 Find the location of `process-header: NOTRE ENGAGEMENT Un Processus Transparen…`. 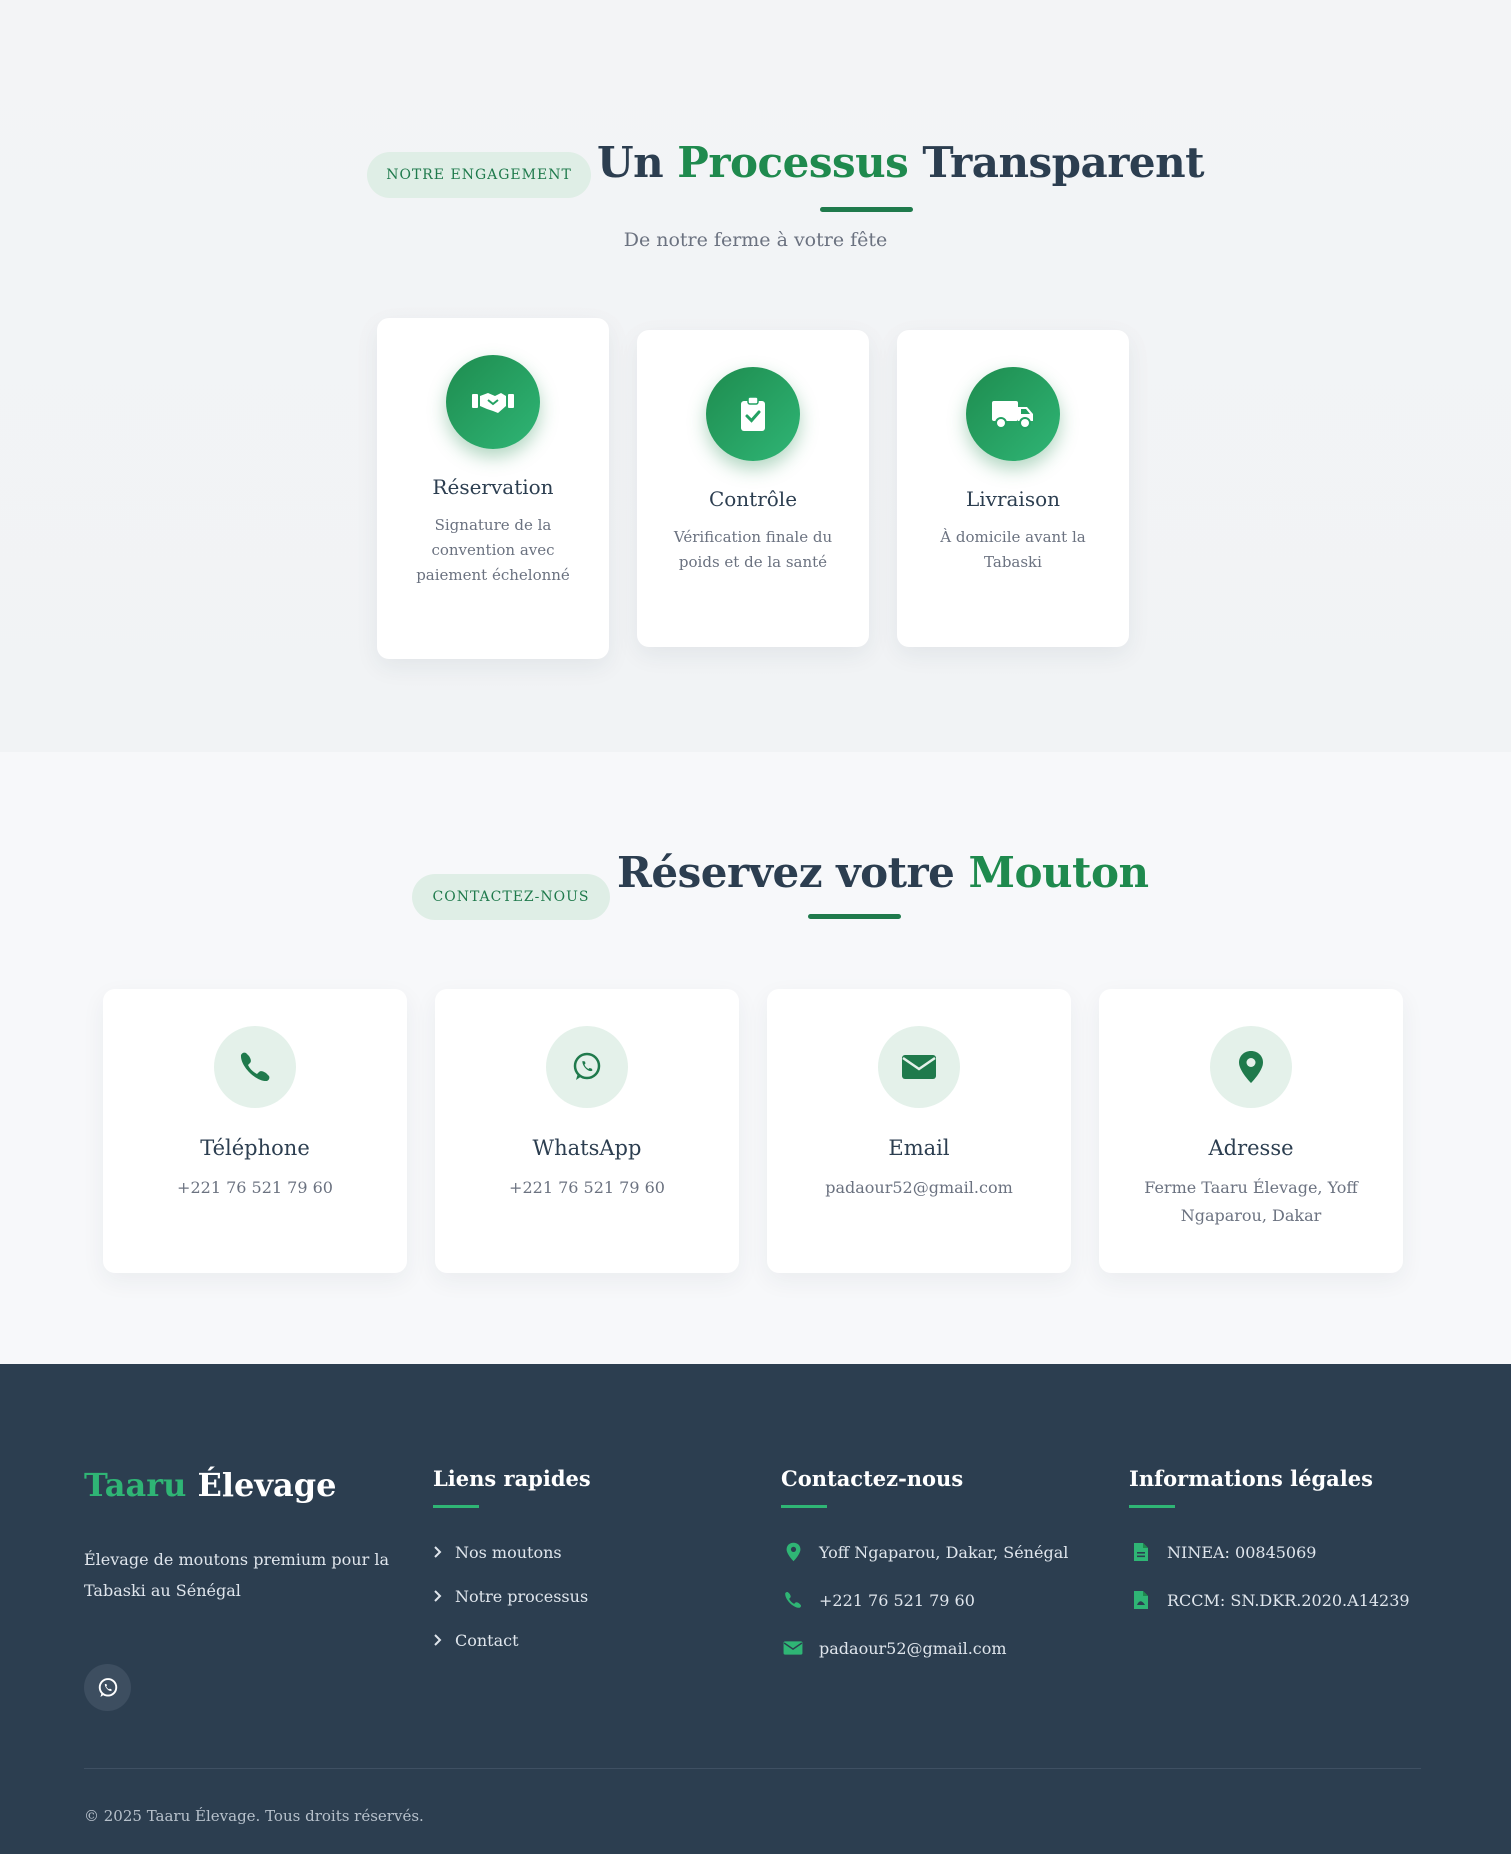

process-header: NOTRE ENGAGEMENT Un Processus Transparen… is located at coordinates (755, 168).